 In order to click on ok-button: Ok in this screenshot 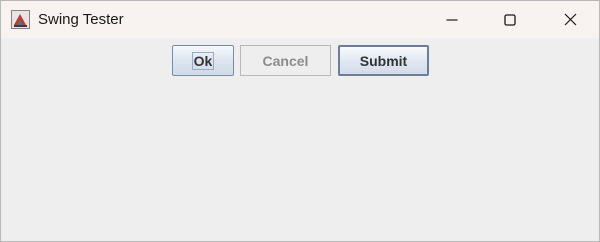, I will do `click(203, 60)`.